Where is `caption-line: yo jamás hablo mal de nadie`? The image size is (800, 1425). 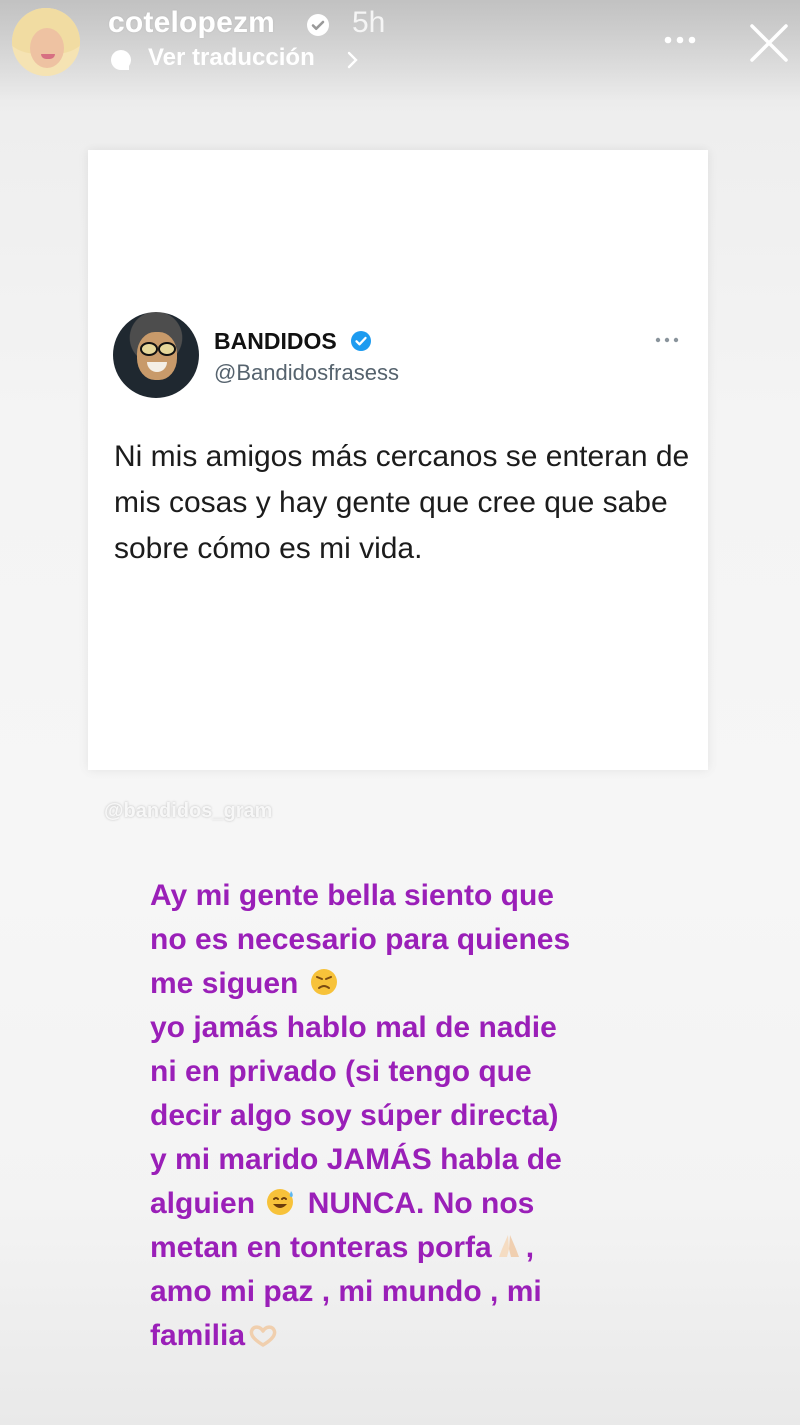
caption-line: yo jamás hablo mal de nadie is located at coordinates (353, 1027).